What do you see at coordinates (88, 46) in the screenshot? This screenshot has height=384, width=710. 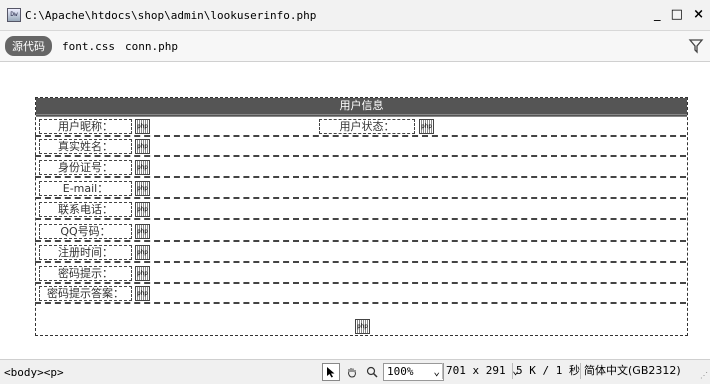 I see `related-file-font-css: font.css` at bounding box center [88, 46].